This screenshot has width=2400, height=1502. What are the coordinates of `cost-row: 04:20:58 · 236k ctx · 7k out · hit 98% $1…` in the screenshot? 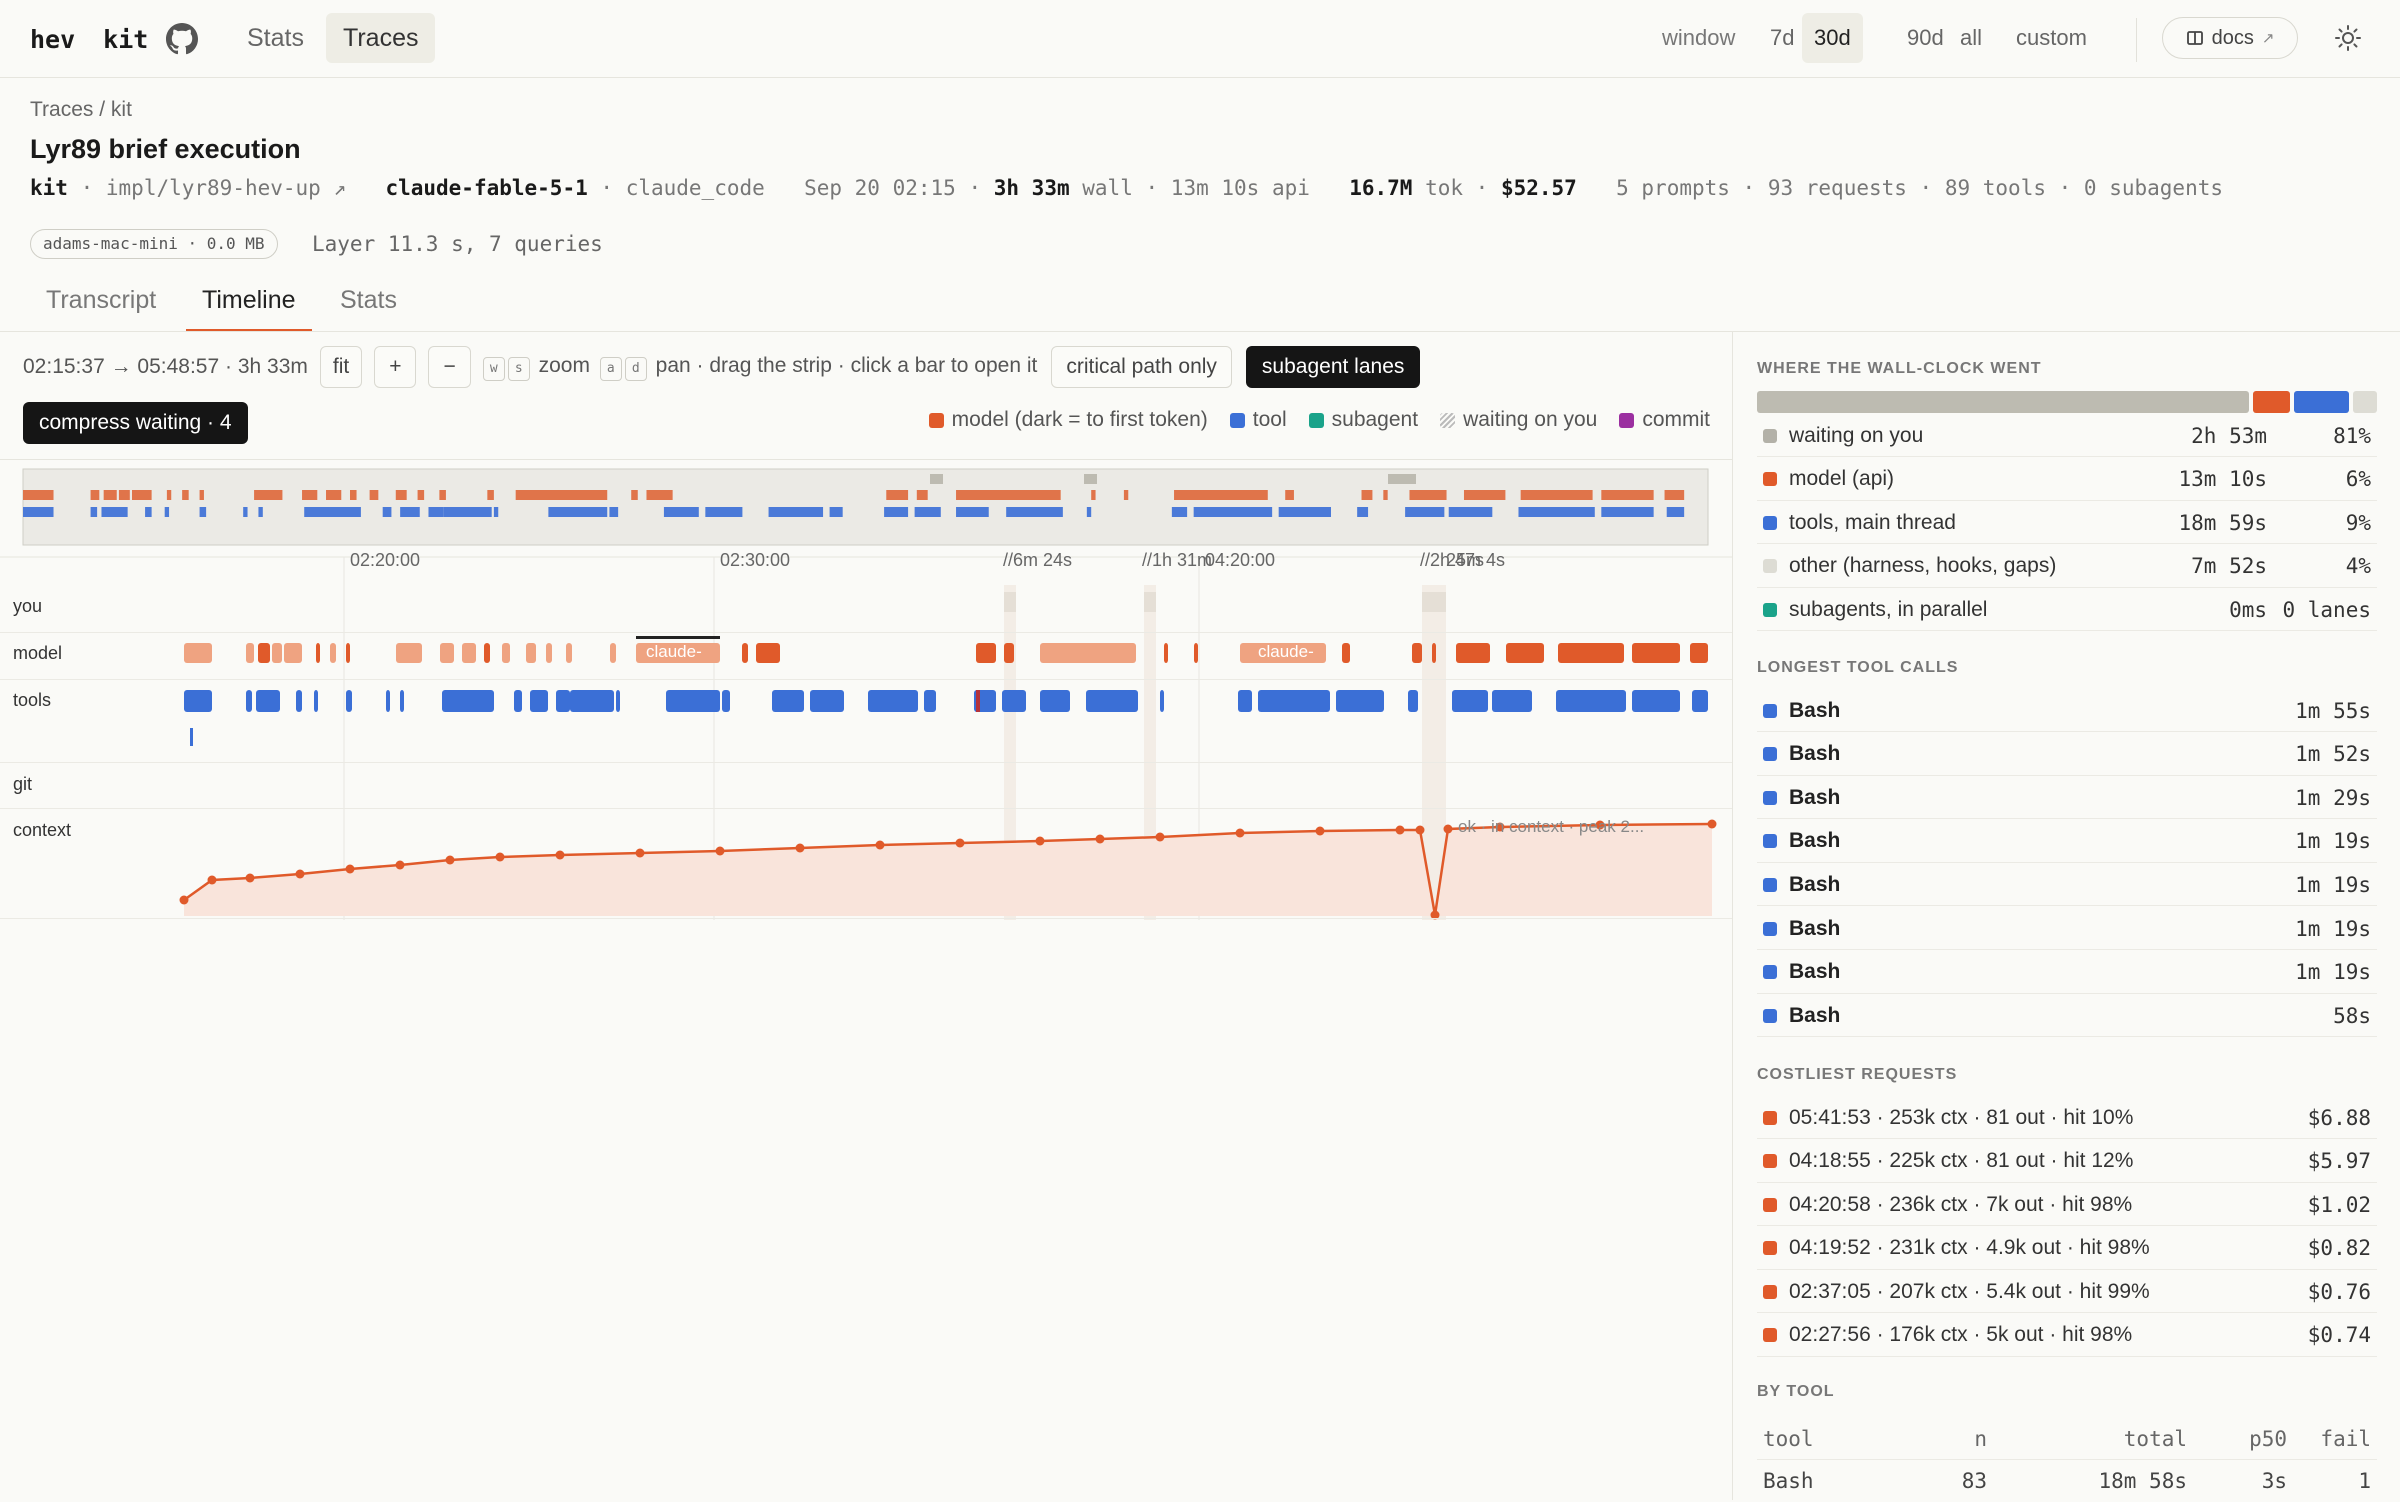 It's located at (2067, 1205).